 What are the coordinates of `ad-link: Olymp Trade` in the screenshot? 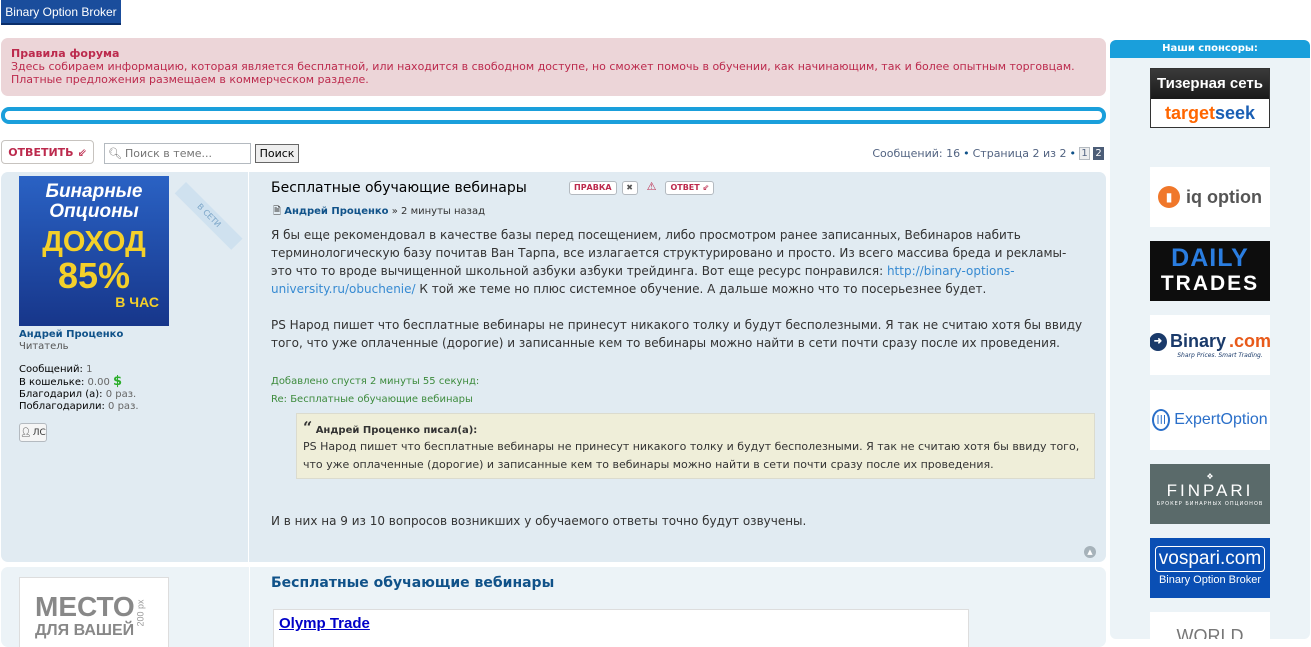 It's located at (324, 623).